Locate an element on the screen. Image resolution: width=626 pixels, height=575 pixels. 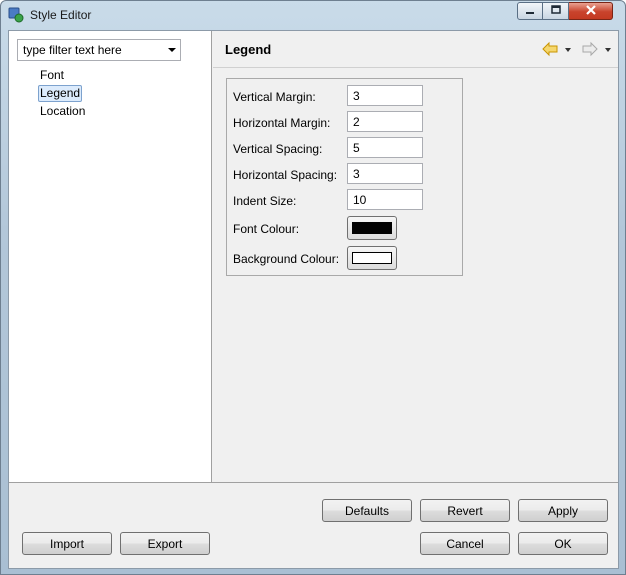
title-separator is located at coordinates (415, 67).